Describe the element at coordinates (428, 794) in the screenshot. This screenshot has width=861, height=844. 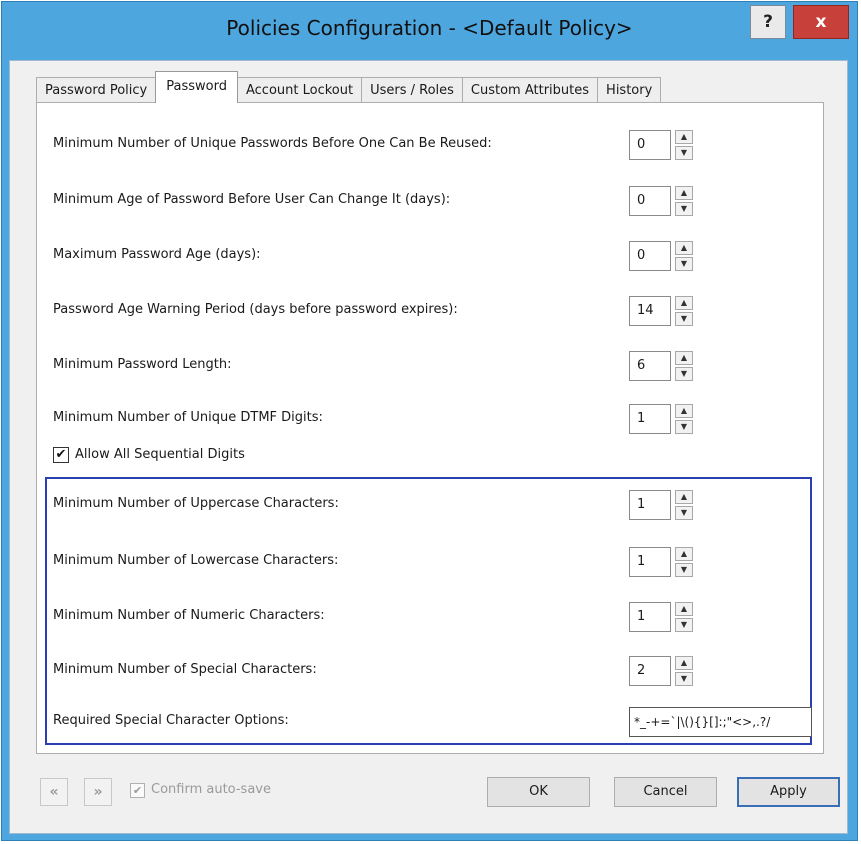
I see `footer-bar: « » ✔ Confirm auto-save OK Cancel Apply` at that location.